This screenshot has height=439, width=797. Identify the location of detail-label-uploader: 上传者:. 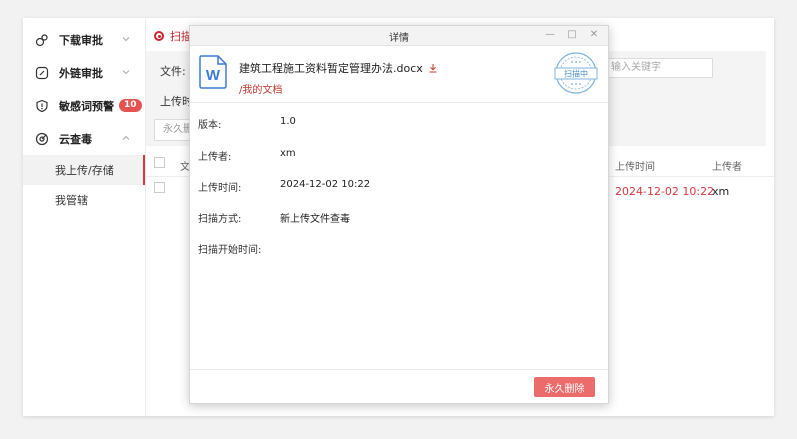
(215, 157).